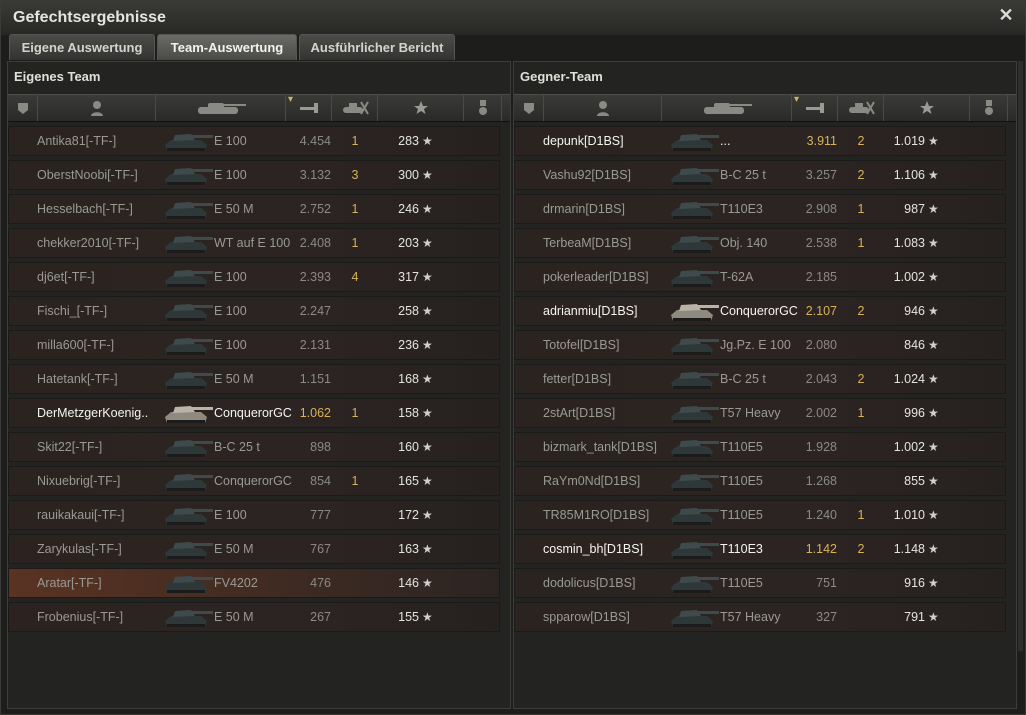 This screenshot has width=1026, height=715. Describe the element at coordinates (821, 141) in the screenshot. I see `damage-value: 3.911` at that location.